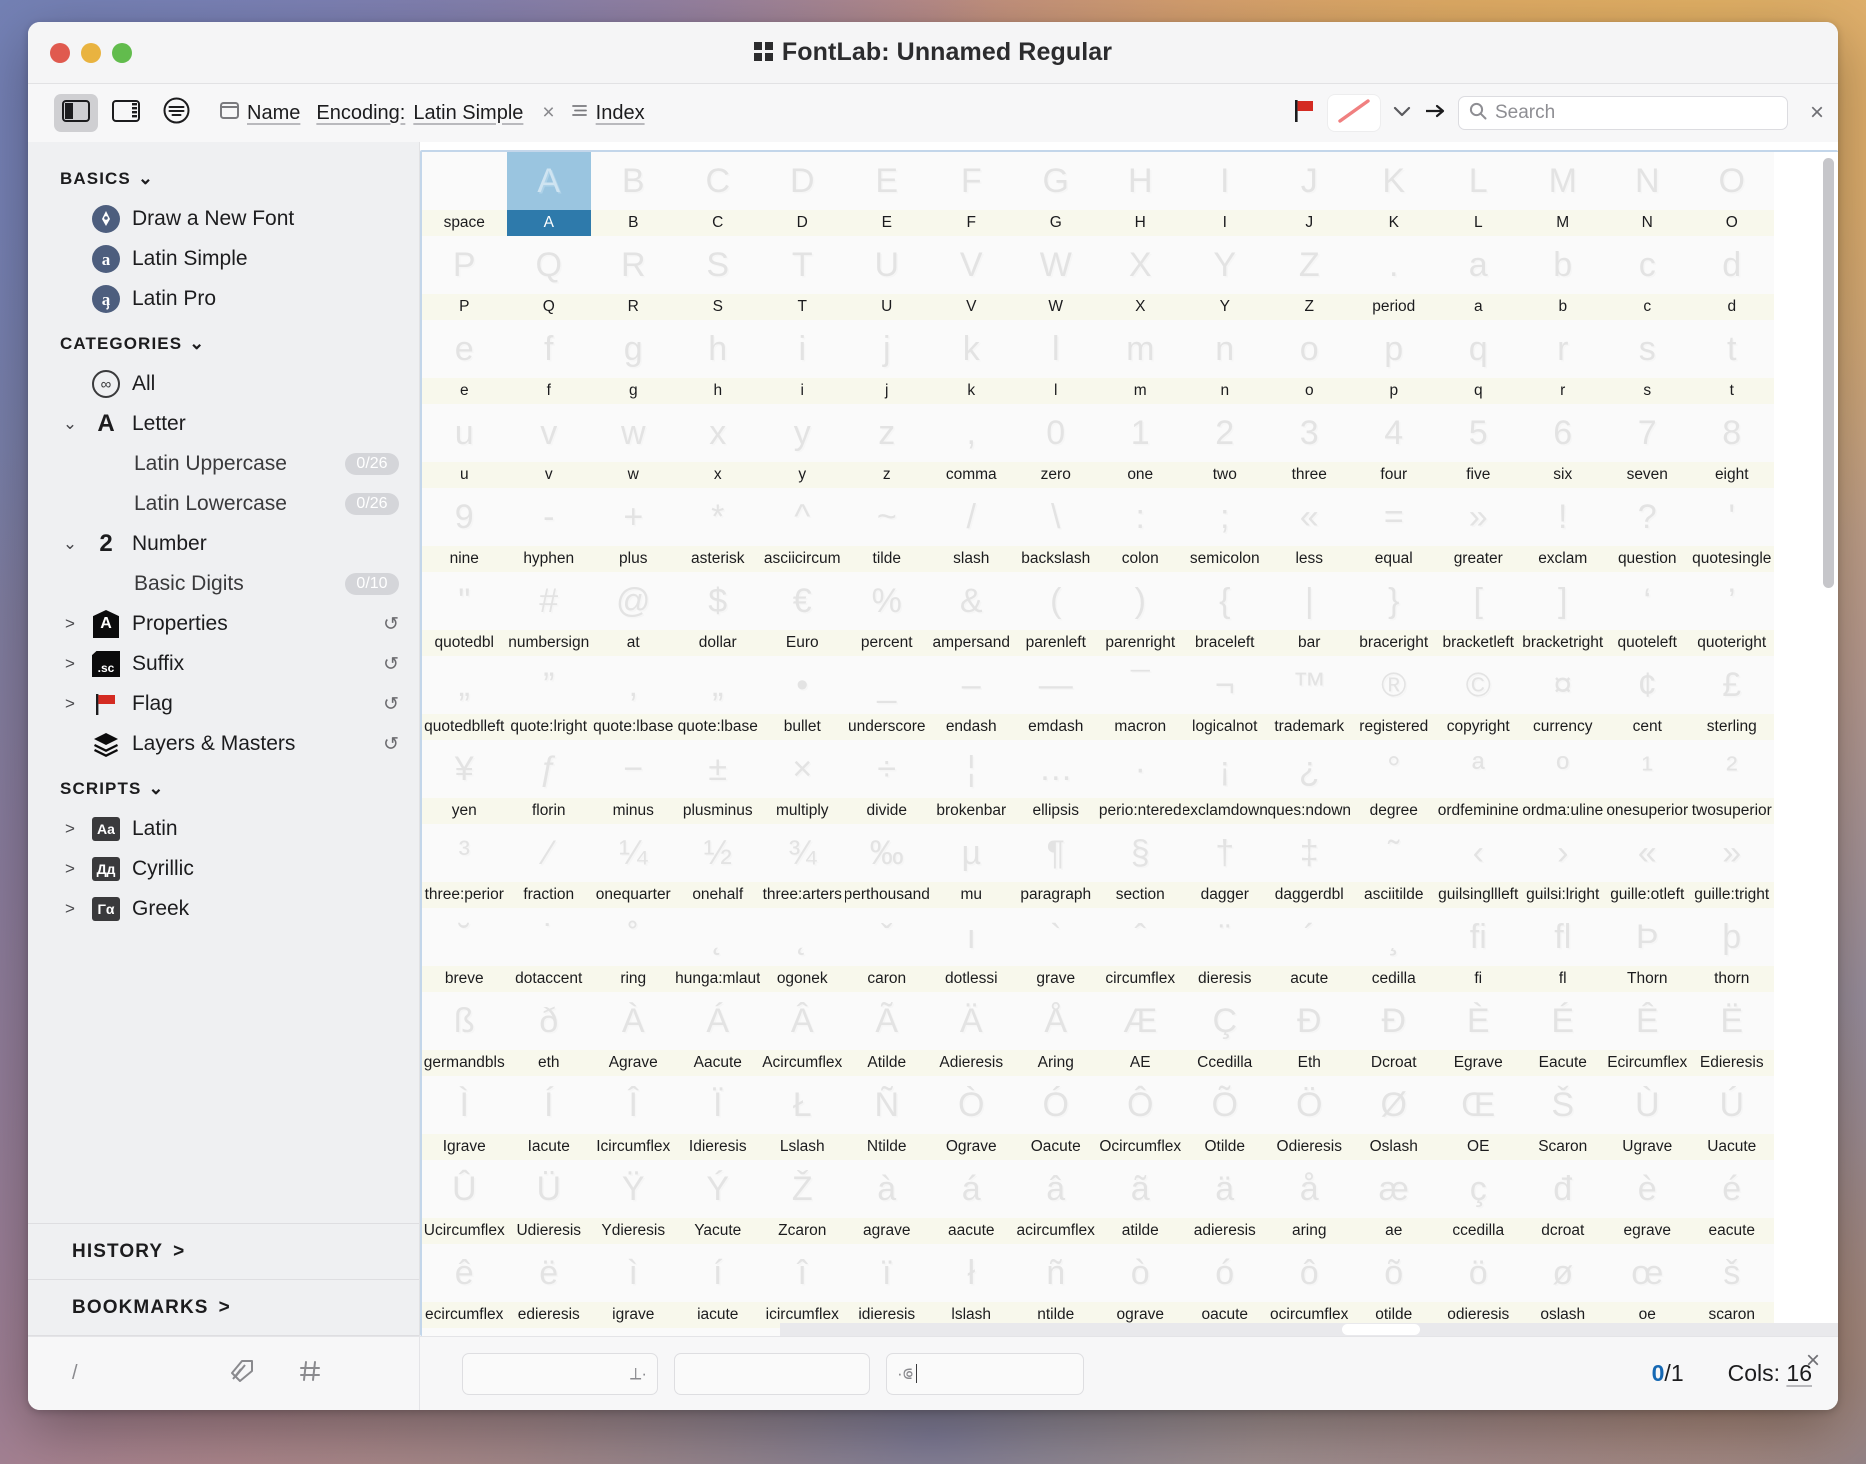 This screenshot has height=1464, width=1866. What do you see at coordinates (1731, 614) in the screenshot?
I see `glyph-cell: ’ quoteright` at bounding box center [1731, 614].